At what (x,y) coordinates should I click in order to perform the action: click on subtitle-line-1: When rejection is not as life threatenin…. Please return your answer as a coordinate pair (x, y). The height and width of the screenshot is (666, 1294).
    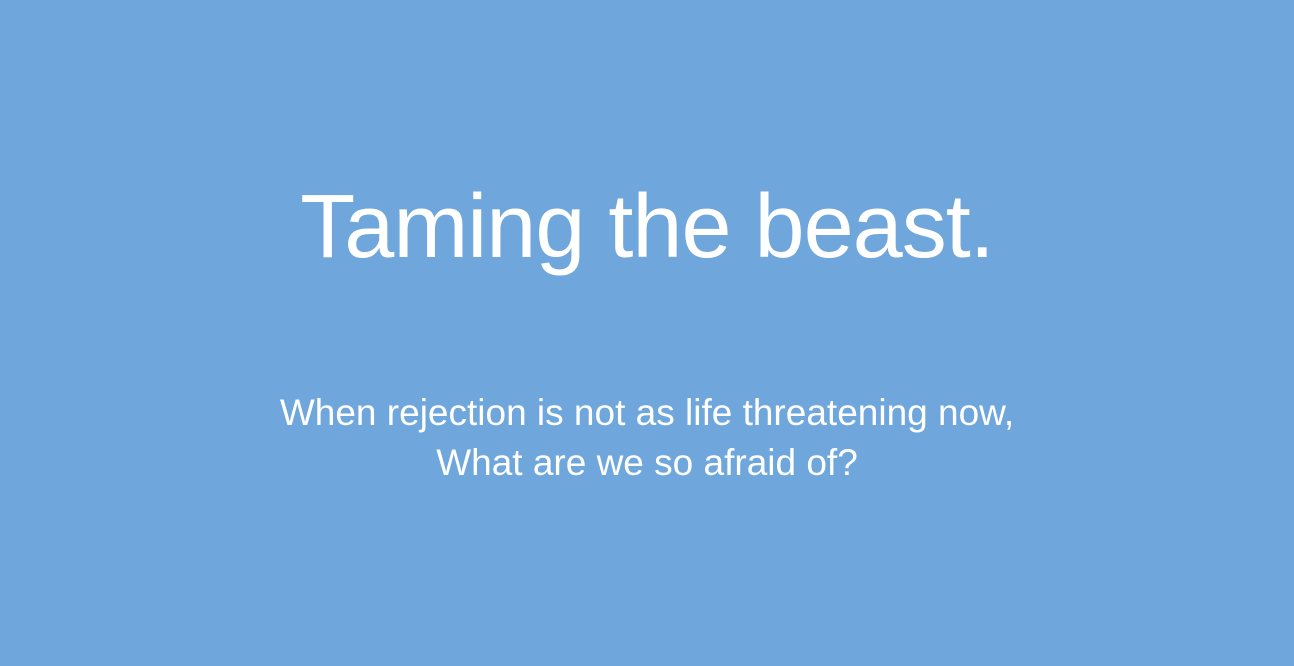
    Looking at the image, I should click on (647, 412).